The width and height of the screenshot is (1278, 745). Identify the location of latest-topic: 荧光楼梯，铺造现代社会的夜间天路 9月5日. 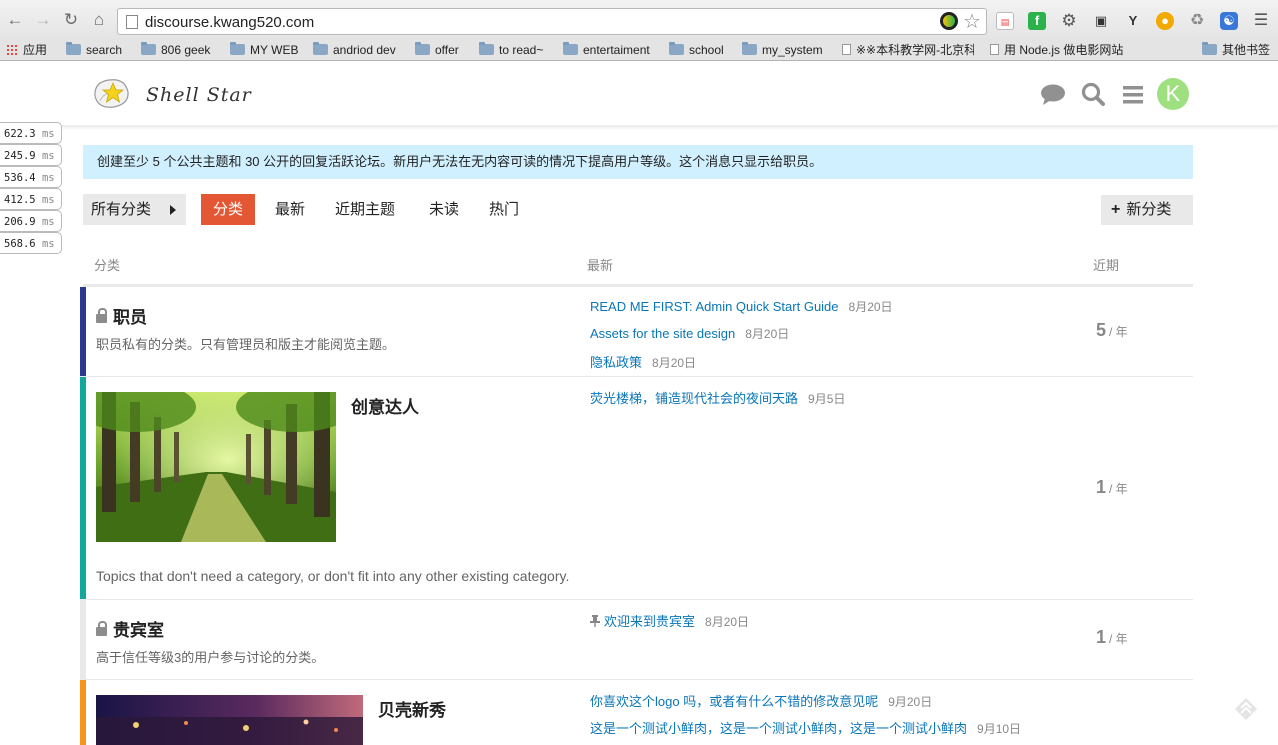
(717, 397).